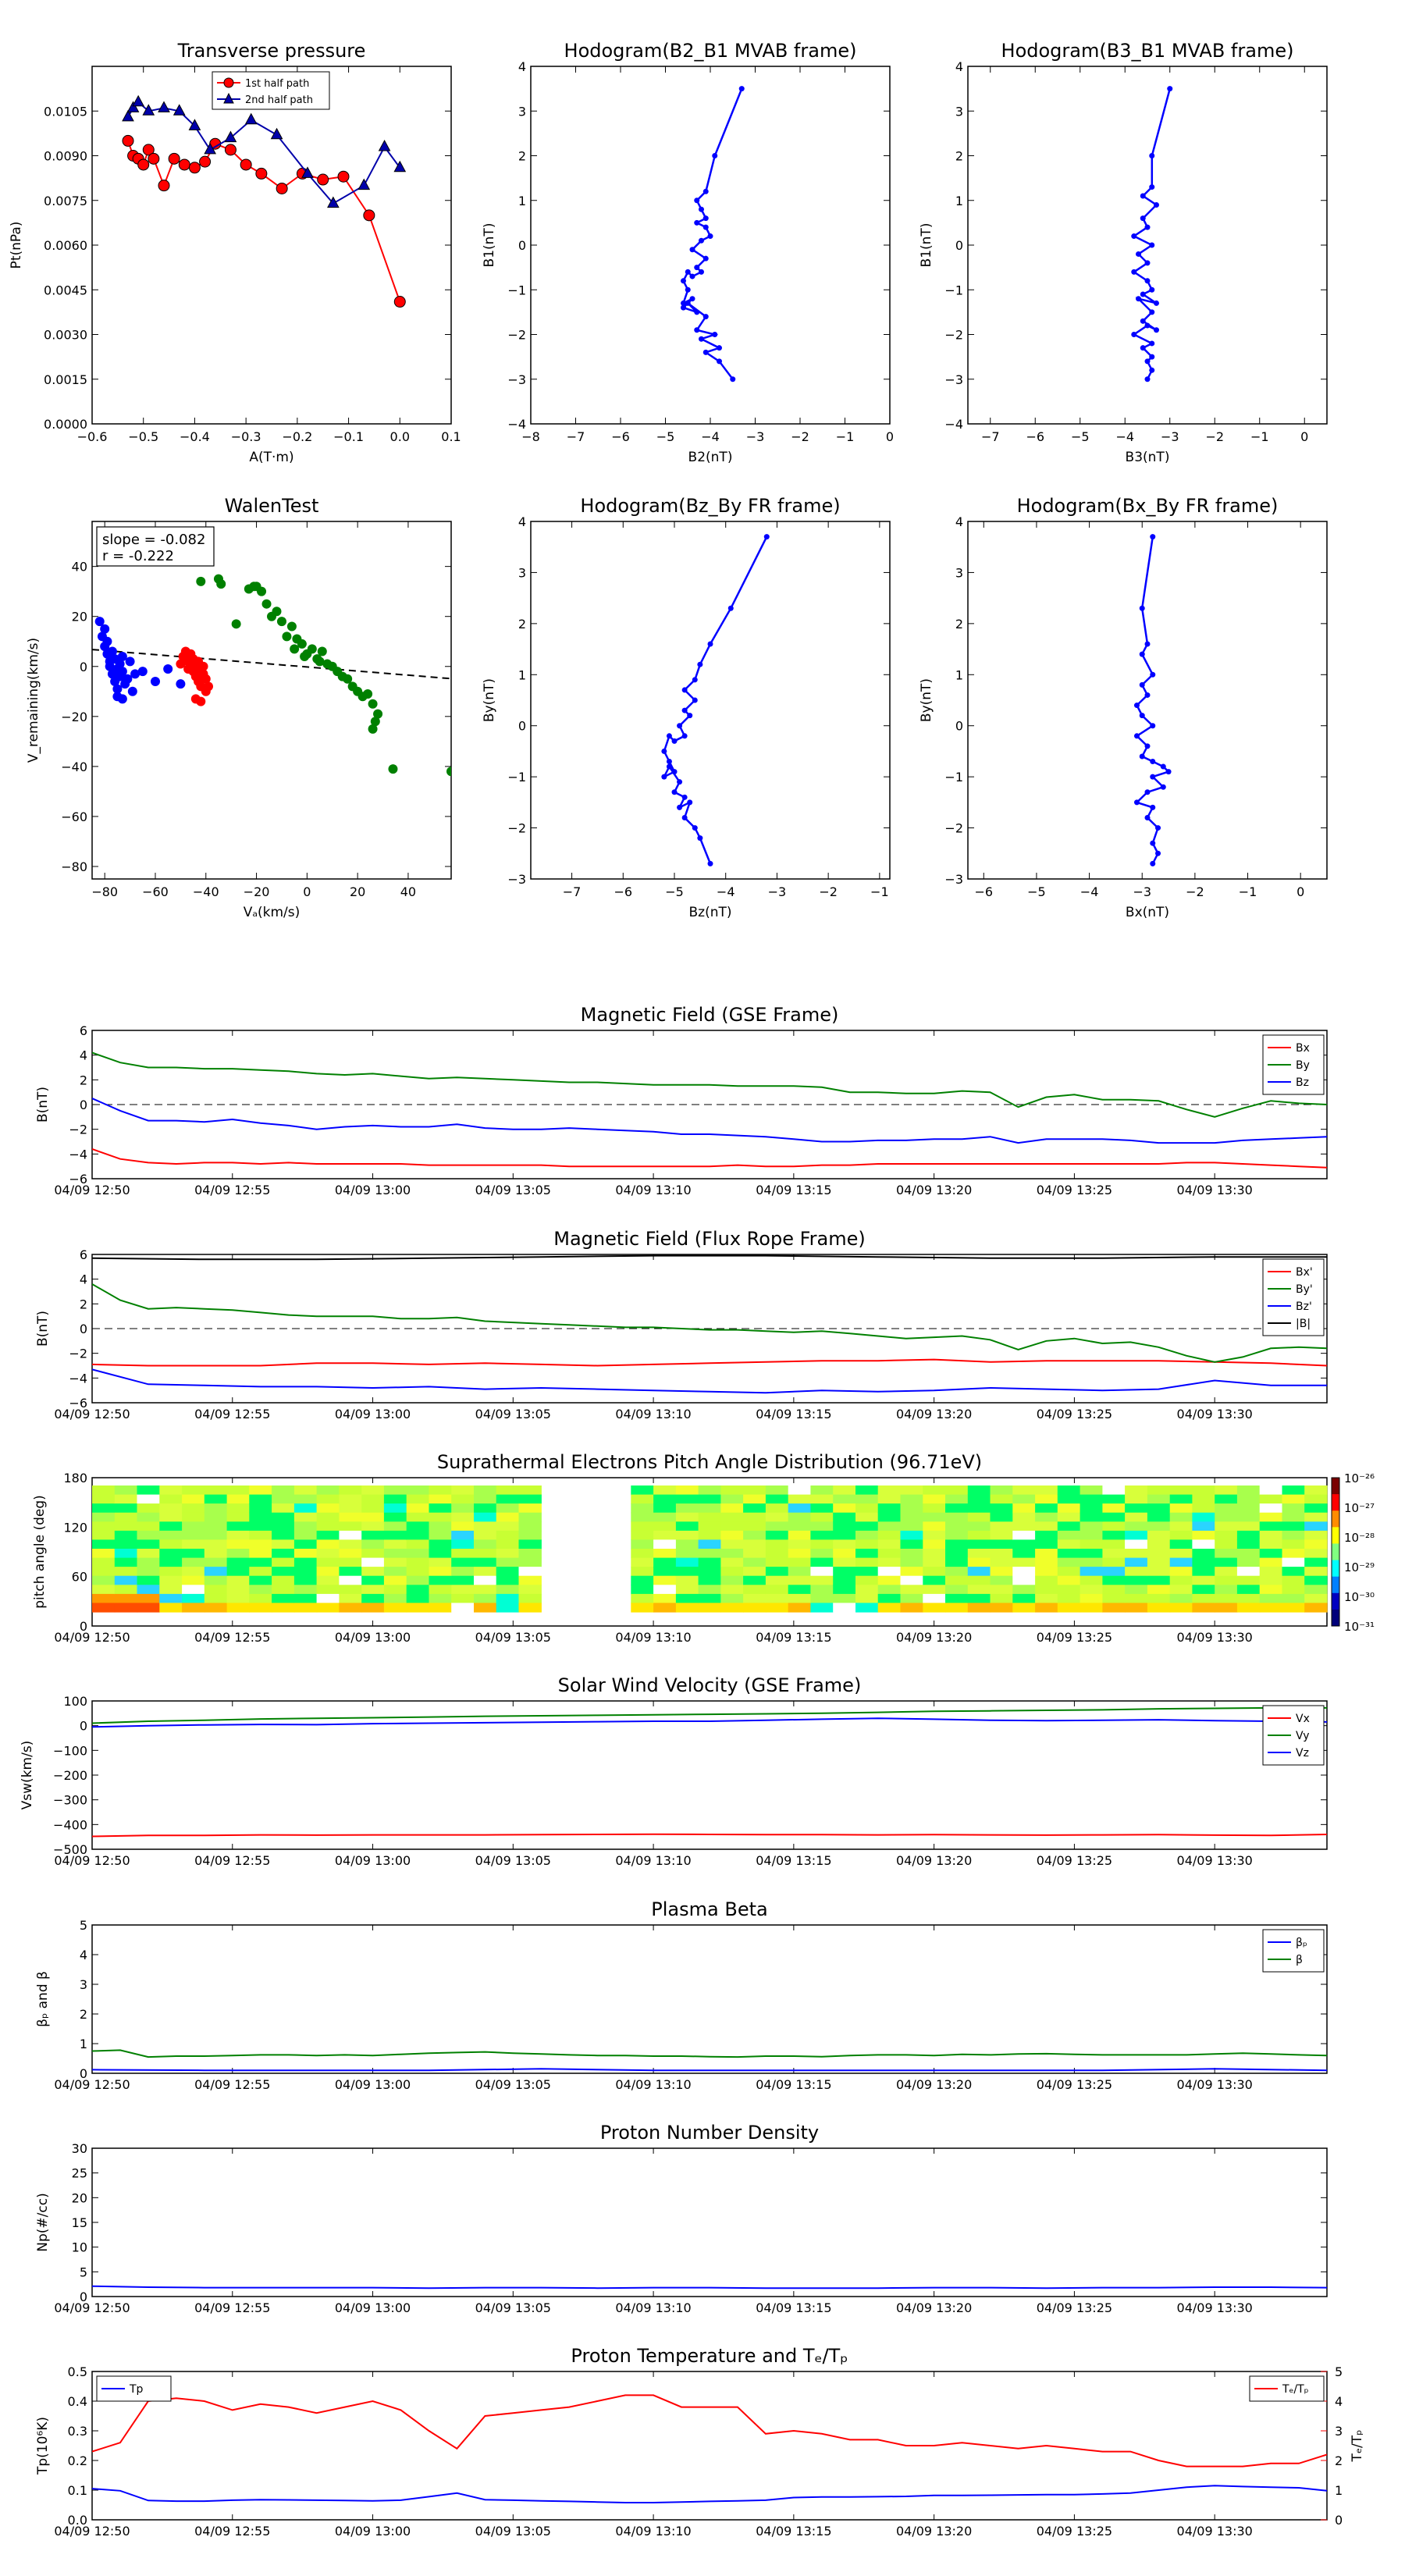 Image resolution: width=1405 pixels, height=2576 pixels. What do you see at coordinates (1339, 2490) in the screenshot?
I see `temp-y2-tick-label: 1` at bounding box center [1339, 2490].